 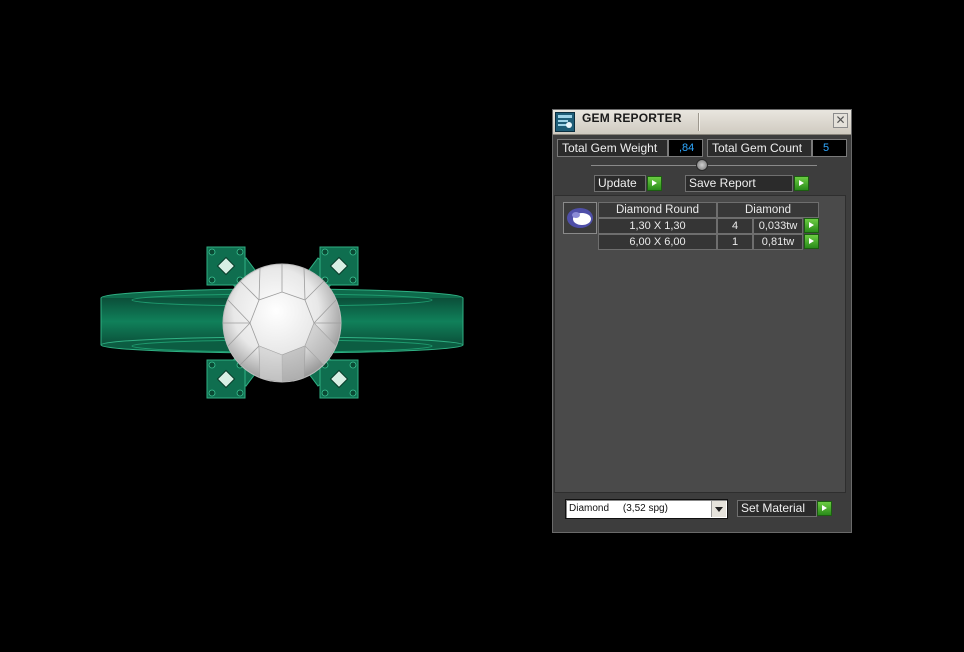 What do you see at coordinates (657, 226) in the screenshot?
I see `gem-row-size: 1,30 X 1,30` at bounding box center [657, 226].